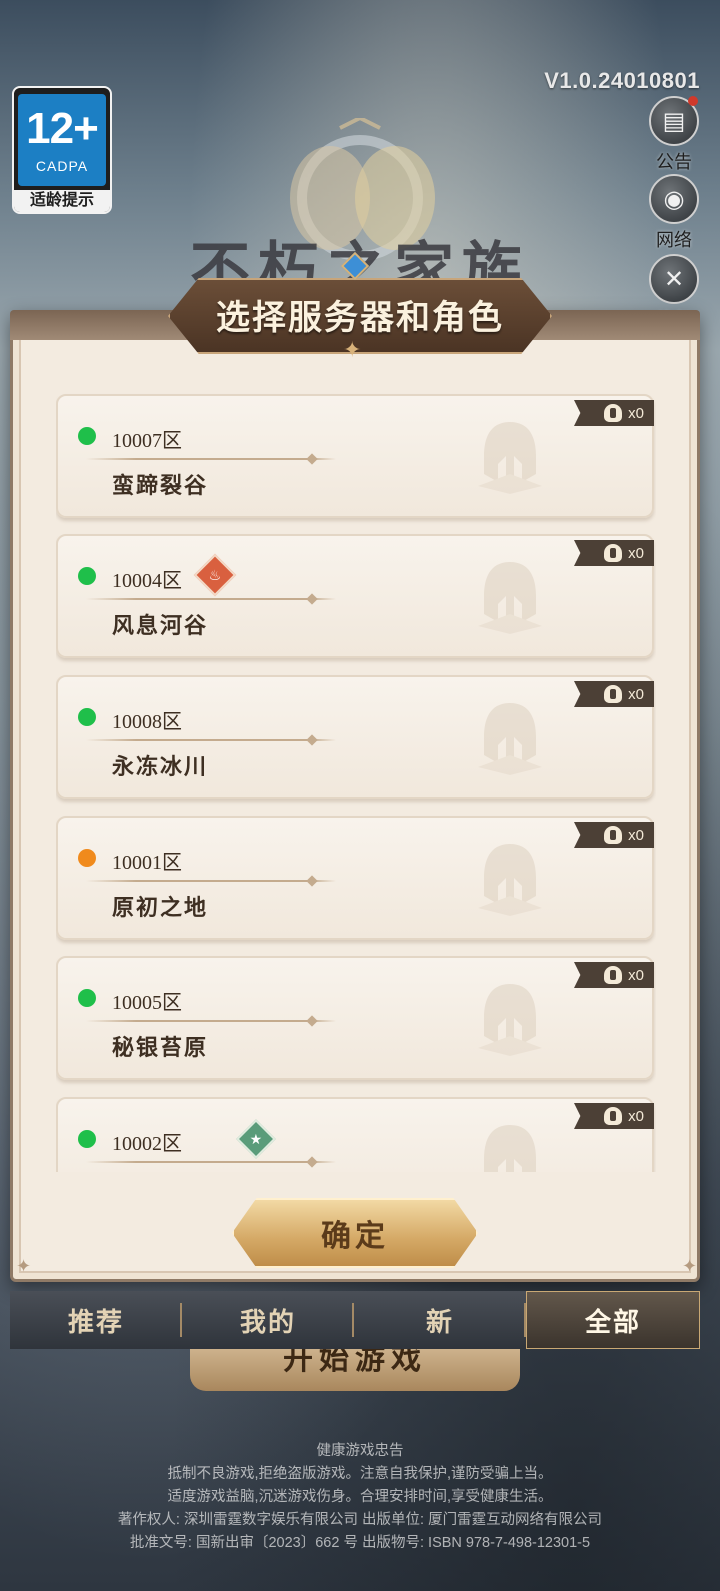 The image size is (720, 1591). What do you see at coordinates (352, 349) in the screenshot?
I see `sparkle-icon: ✦` at bounding box center [352, 349].